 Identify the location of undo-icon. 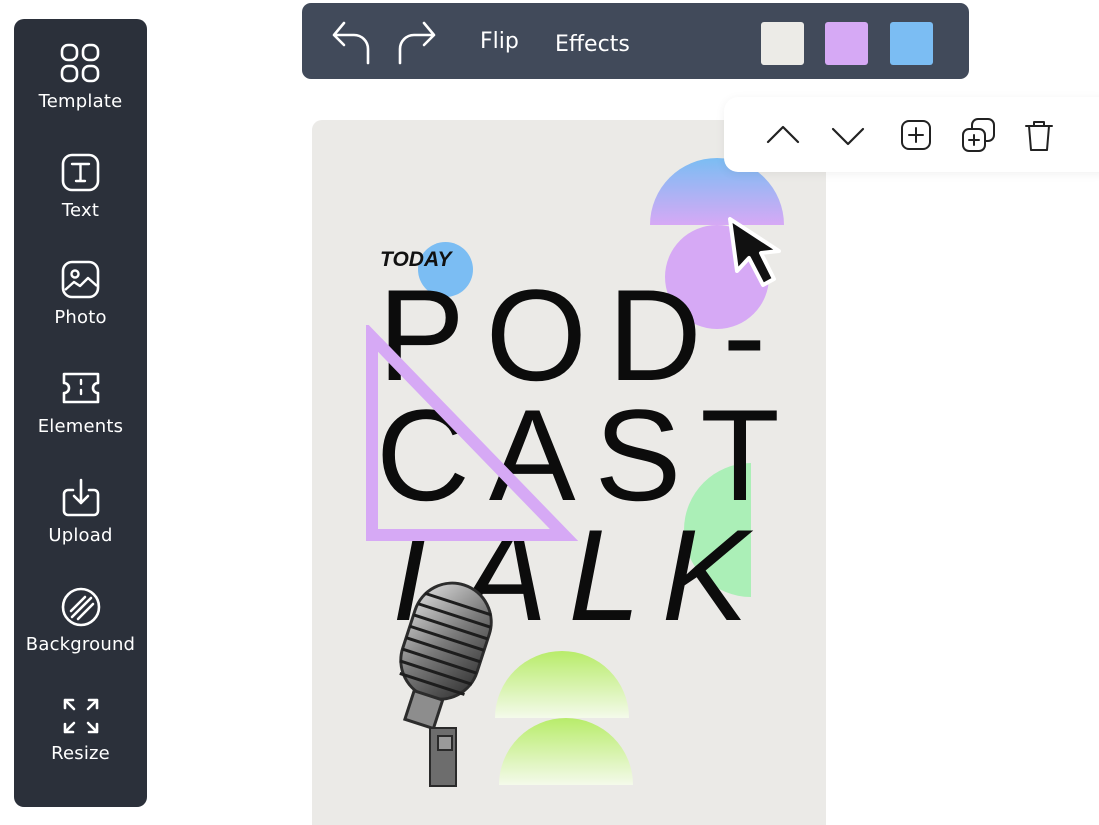
(352, 41).